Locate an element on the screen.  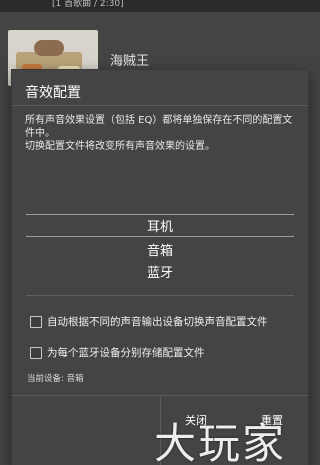
per-bluetooth-checkbox is located at coordinates (36, 353).